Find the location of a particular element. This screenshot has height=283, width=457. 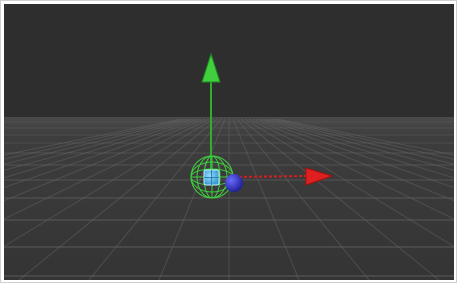

z-axis-handle-icon is located at coordinates (234, 183).